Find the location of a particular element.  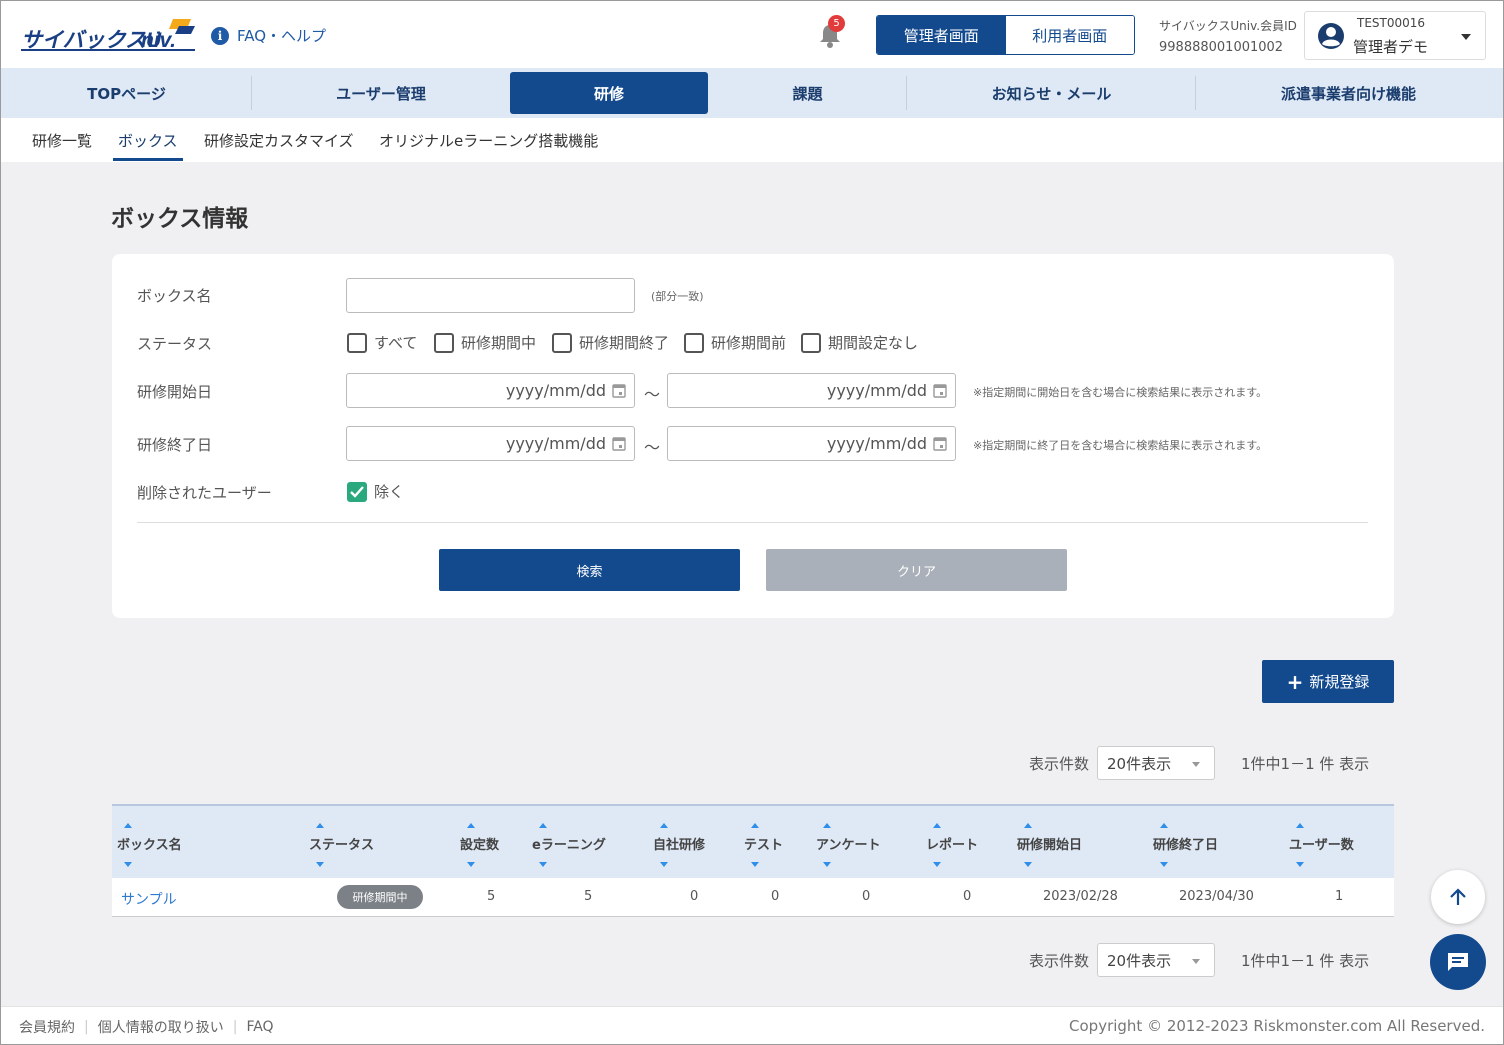

pager-bottom: 表示件数 20件表示 1件中1－1 件 表示 is located at coordinates (1199, 960).